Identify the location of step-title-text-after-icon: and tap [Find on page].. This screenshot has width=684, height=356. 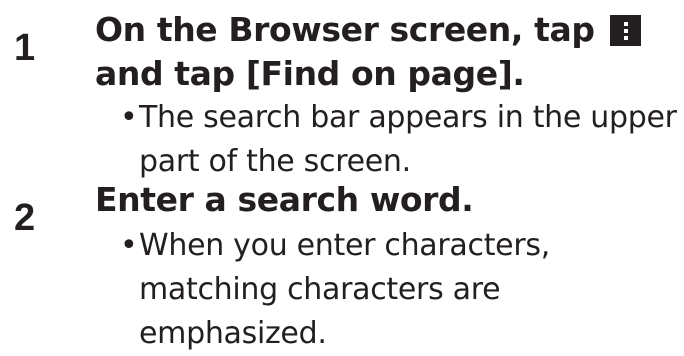
(310, 73).